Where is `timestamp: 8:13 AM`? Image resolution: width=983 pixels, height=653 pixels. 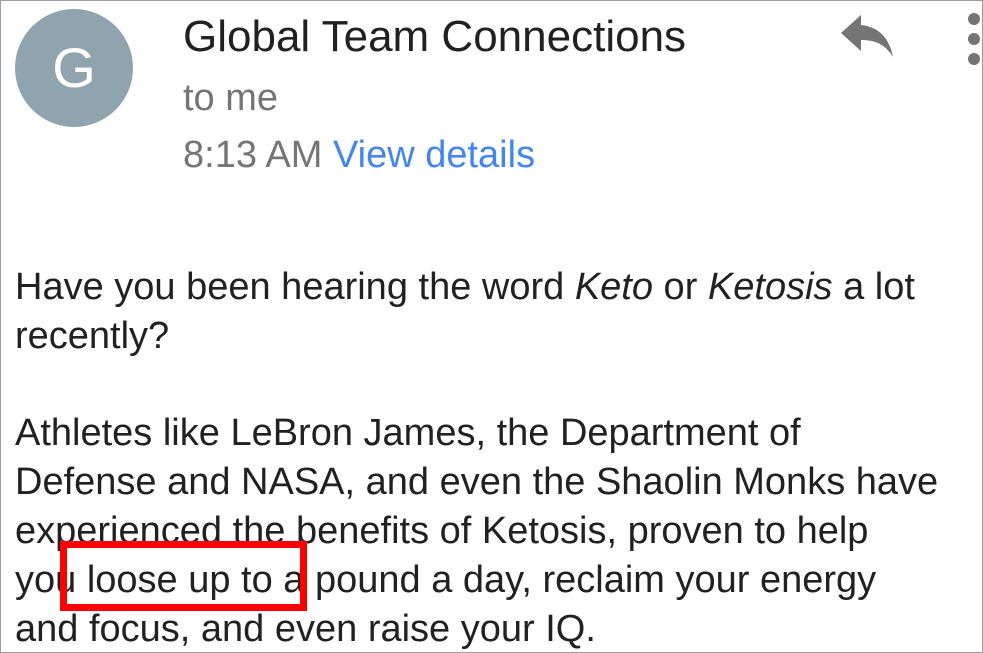
timestamp: 8:13 AM is located at coordinates (253, 155).